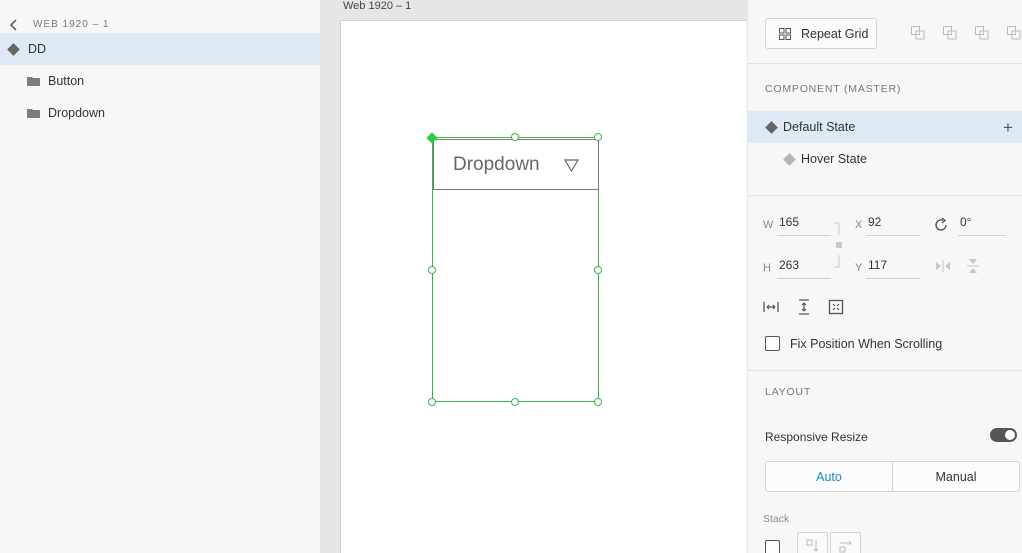 The height and width of the screenshot is (553, 1022). Describe the element at coordinates (829, 476) in the screenshot. I see `resize-mode-auto: Auto` at that location.